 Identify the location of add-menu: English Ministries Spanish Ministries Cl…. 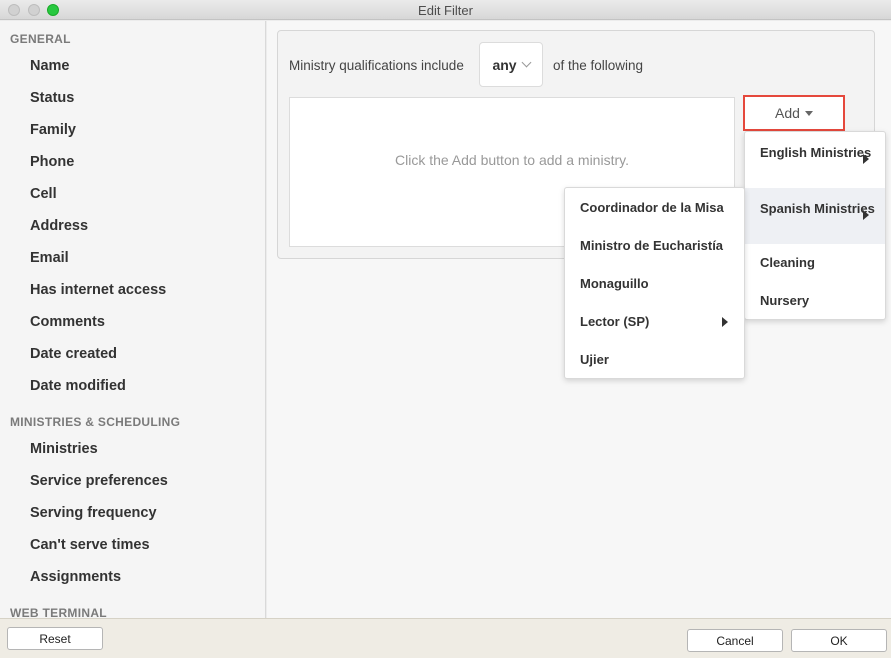
(815, 225).